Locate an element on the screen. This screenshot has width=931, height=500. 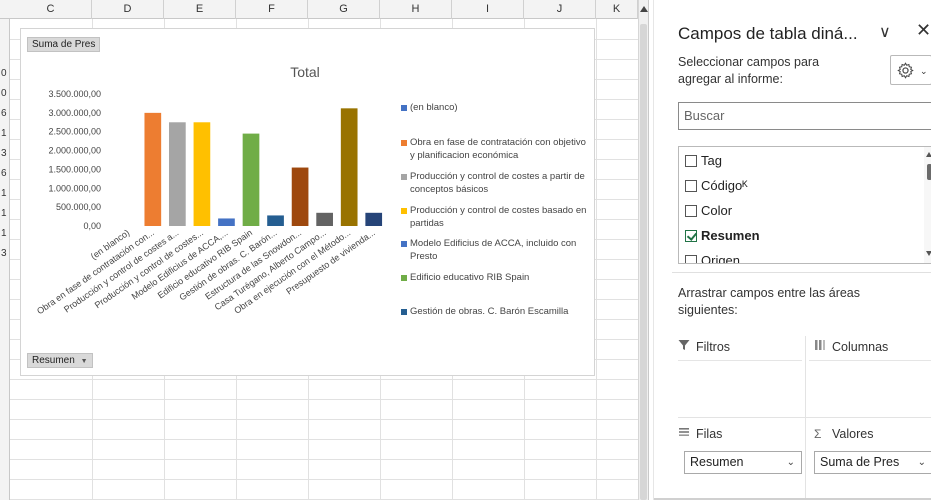
column-header: G is located at coordinates (344, 9).